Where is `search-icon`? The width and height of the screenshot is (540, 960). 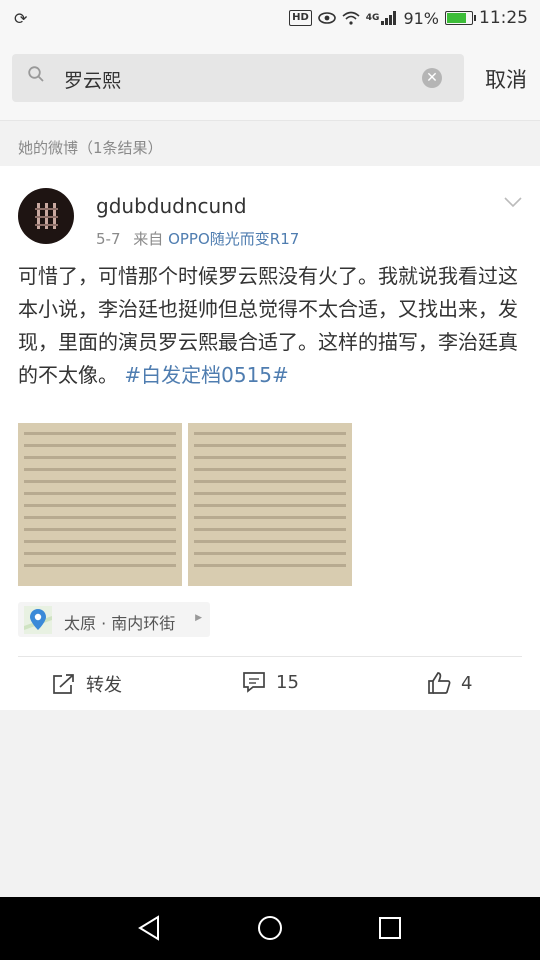 search-icon is located at coordinates (36, 74).